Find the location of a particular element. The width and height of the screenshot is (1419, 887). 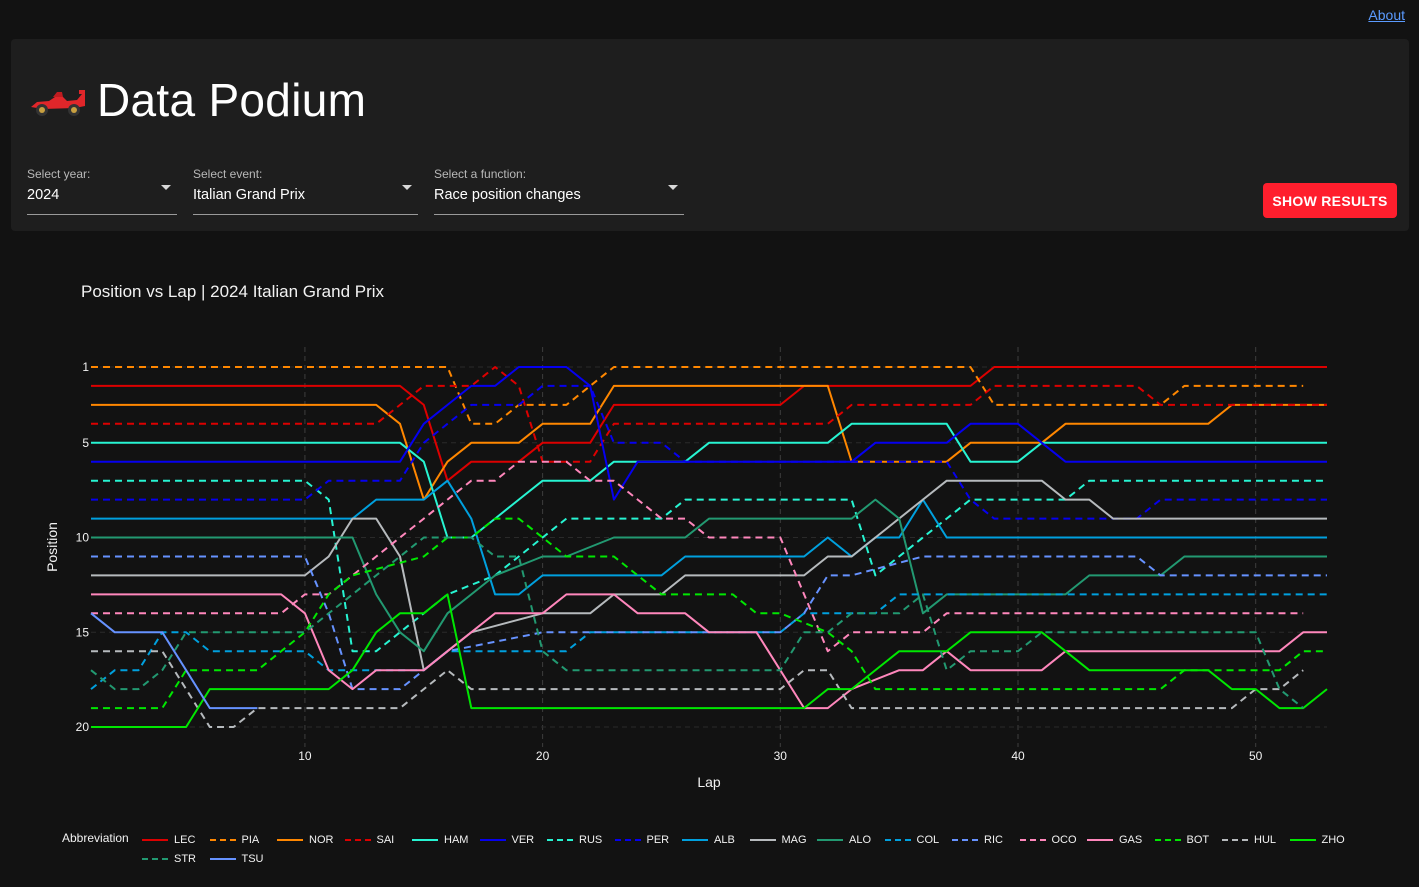

legend-label: PIA is located at coordinates (250, 839).